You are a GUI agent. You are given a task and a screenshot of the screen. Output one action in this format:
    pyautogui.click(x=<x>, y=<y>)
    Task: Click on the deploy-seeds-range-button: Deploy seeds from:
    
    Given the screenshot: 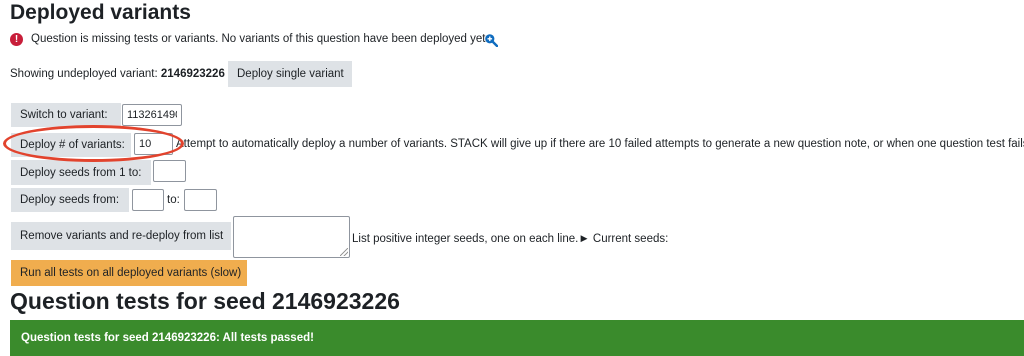 What is the action you would take?
    pyautogui.click(x=70, y=200)
    